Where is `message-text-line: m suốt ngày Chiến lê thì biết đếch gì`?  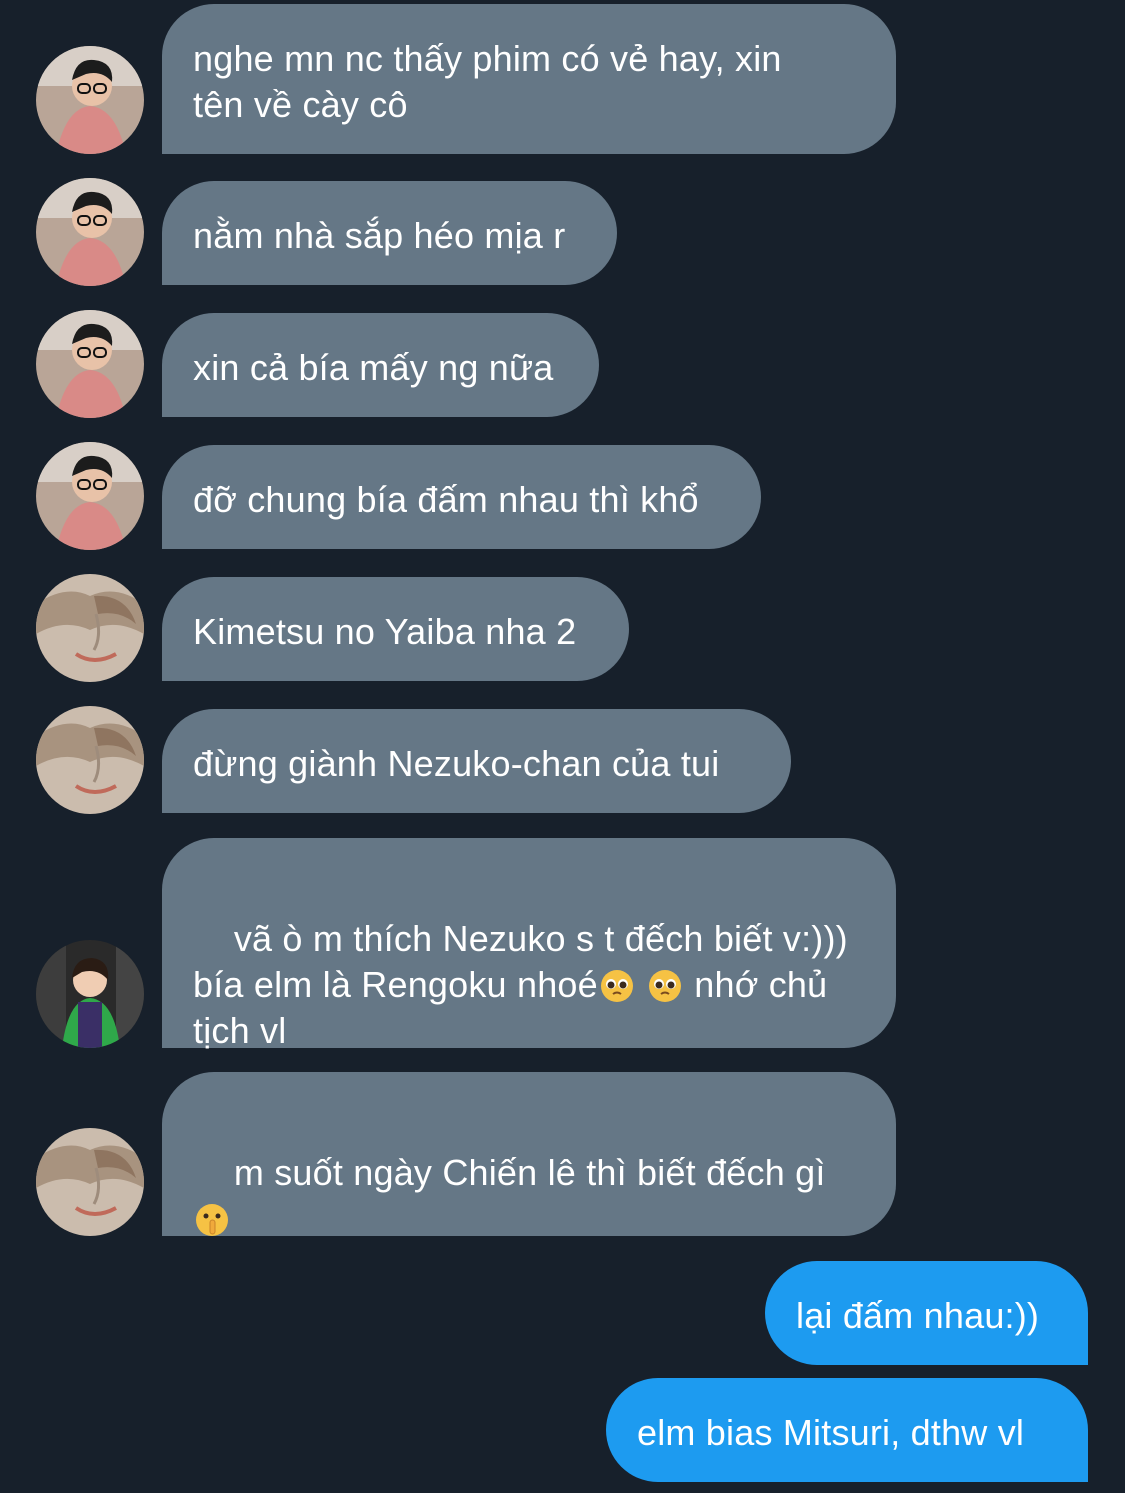 message-text-line: m suốt ngày Chiến lê thì biết đếch gì is located at coordinates (529, 1172).